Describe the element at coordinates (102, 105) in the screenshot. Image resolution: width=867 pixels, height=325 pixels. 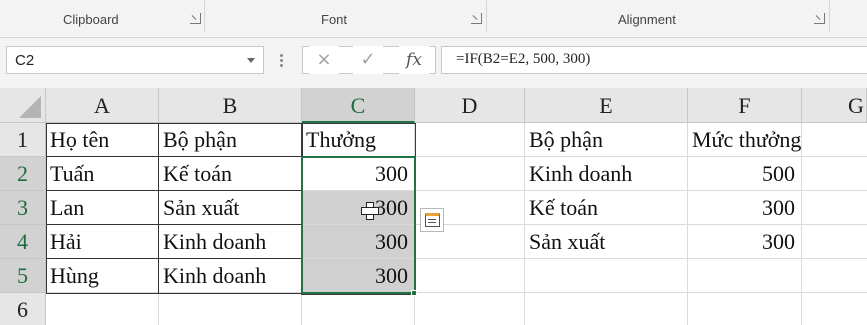
I see `column-header-a: A` at that location.